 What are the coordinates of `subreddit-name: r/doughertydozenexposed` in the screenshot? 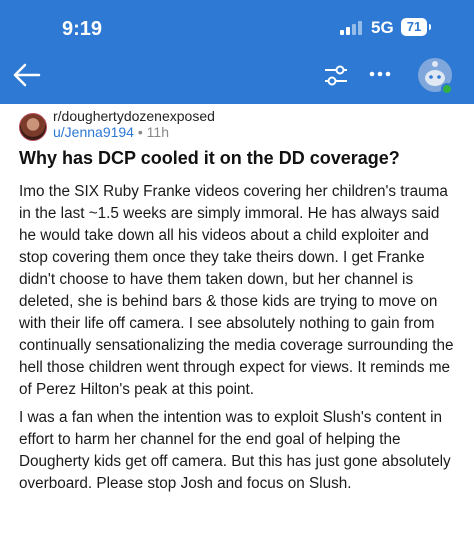 It's located at (134, 116).